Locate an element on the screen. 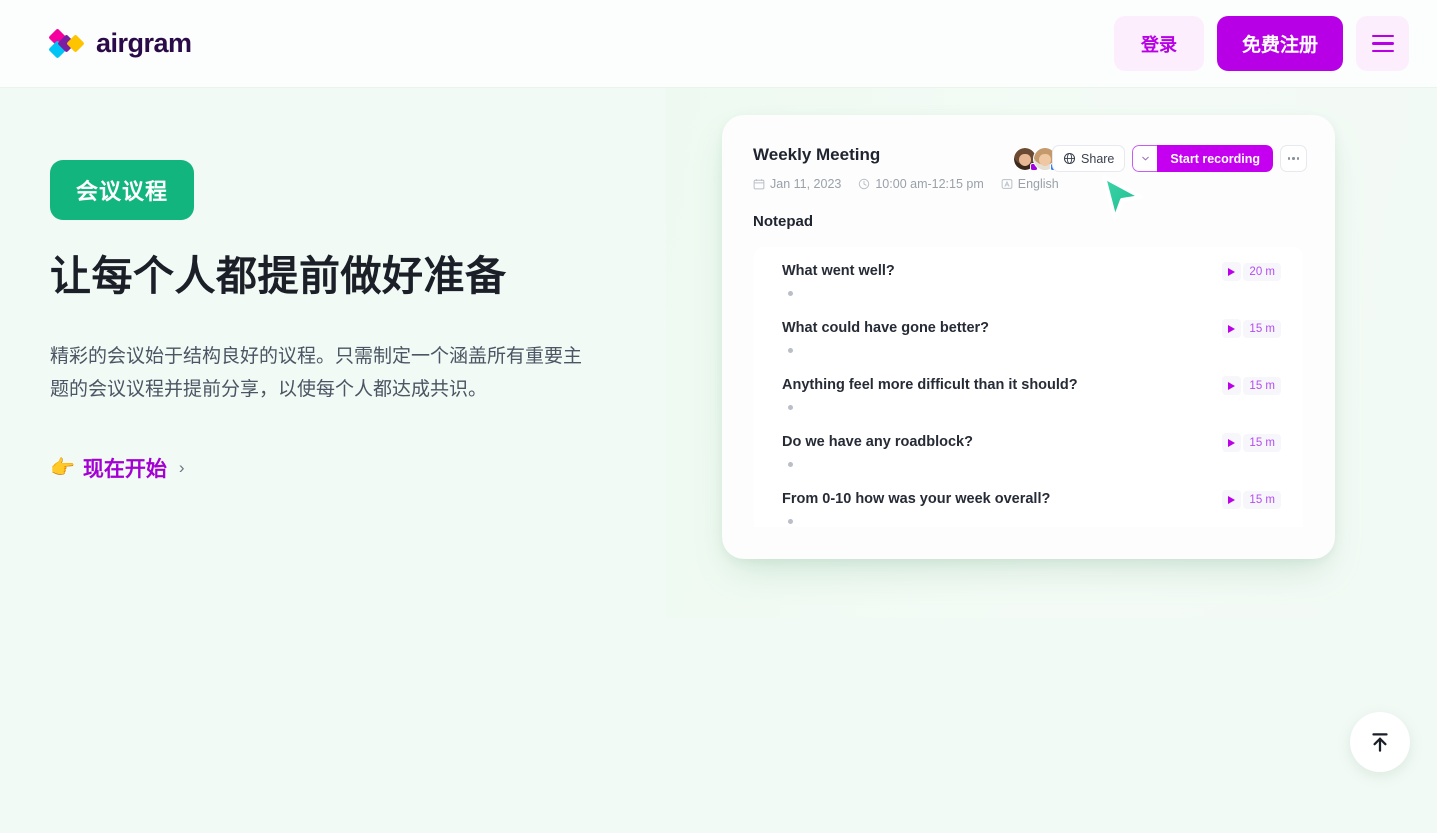  meeting-card-actions: Share Start recording is located at coordinates (1179, 158).